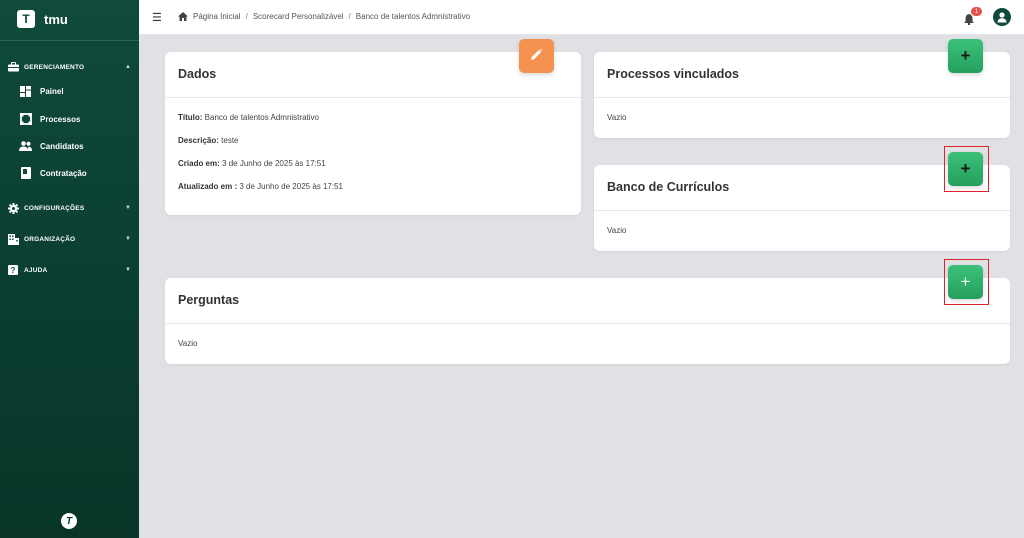 The height and width of the screenshot is (538, 1024). What do you see at coordinates (26, 19) in the screenshot?
I see `brand-logo: T` at bounding box center [26, 19].